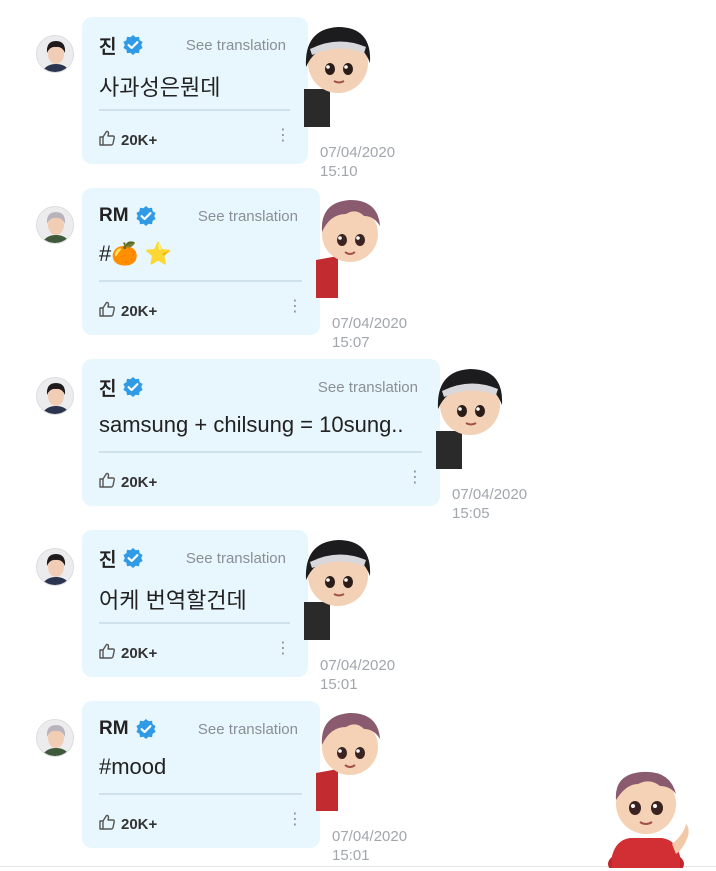  I want to click on timestamp-time: 15:05, so click(471, 513).